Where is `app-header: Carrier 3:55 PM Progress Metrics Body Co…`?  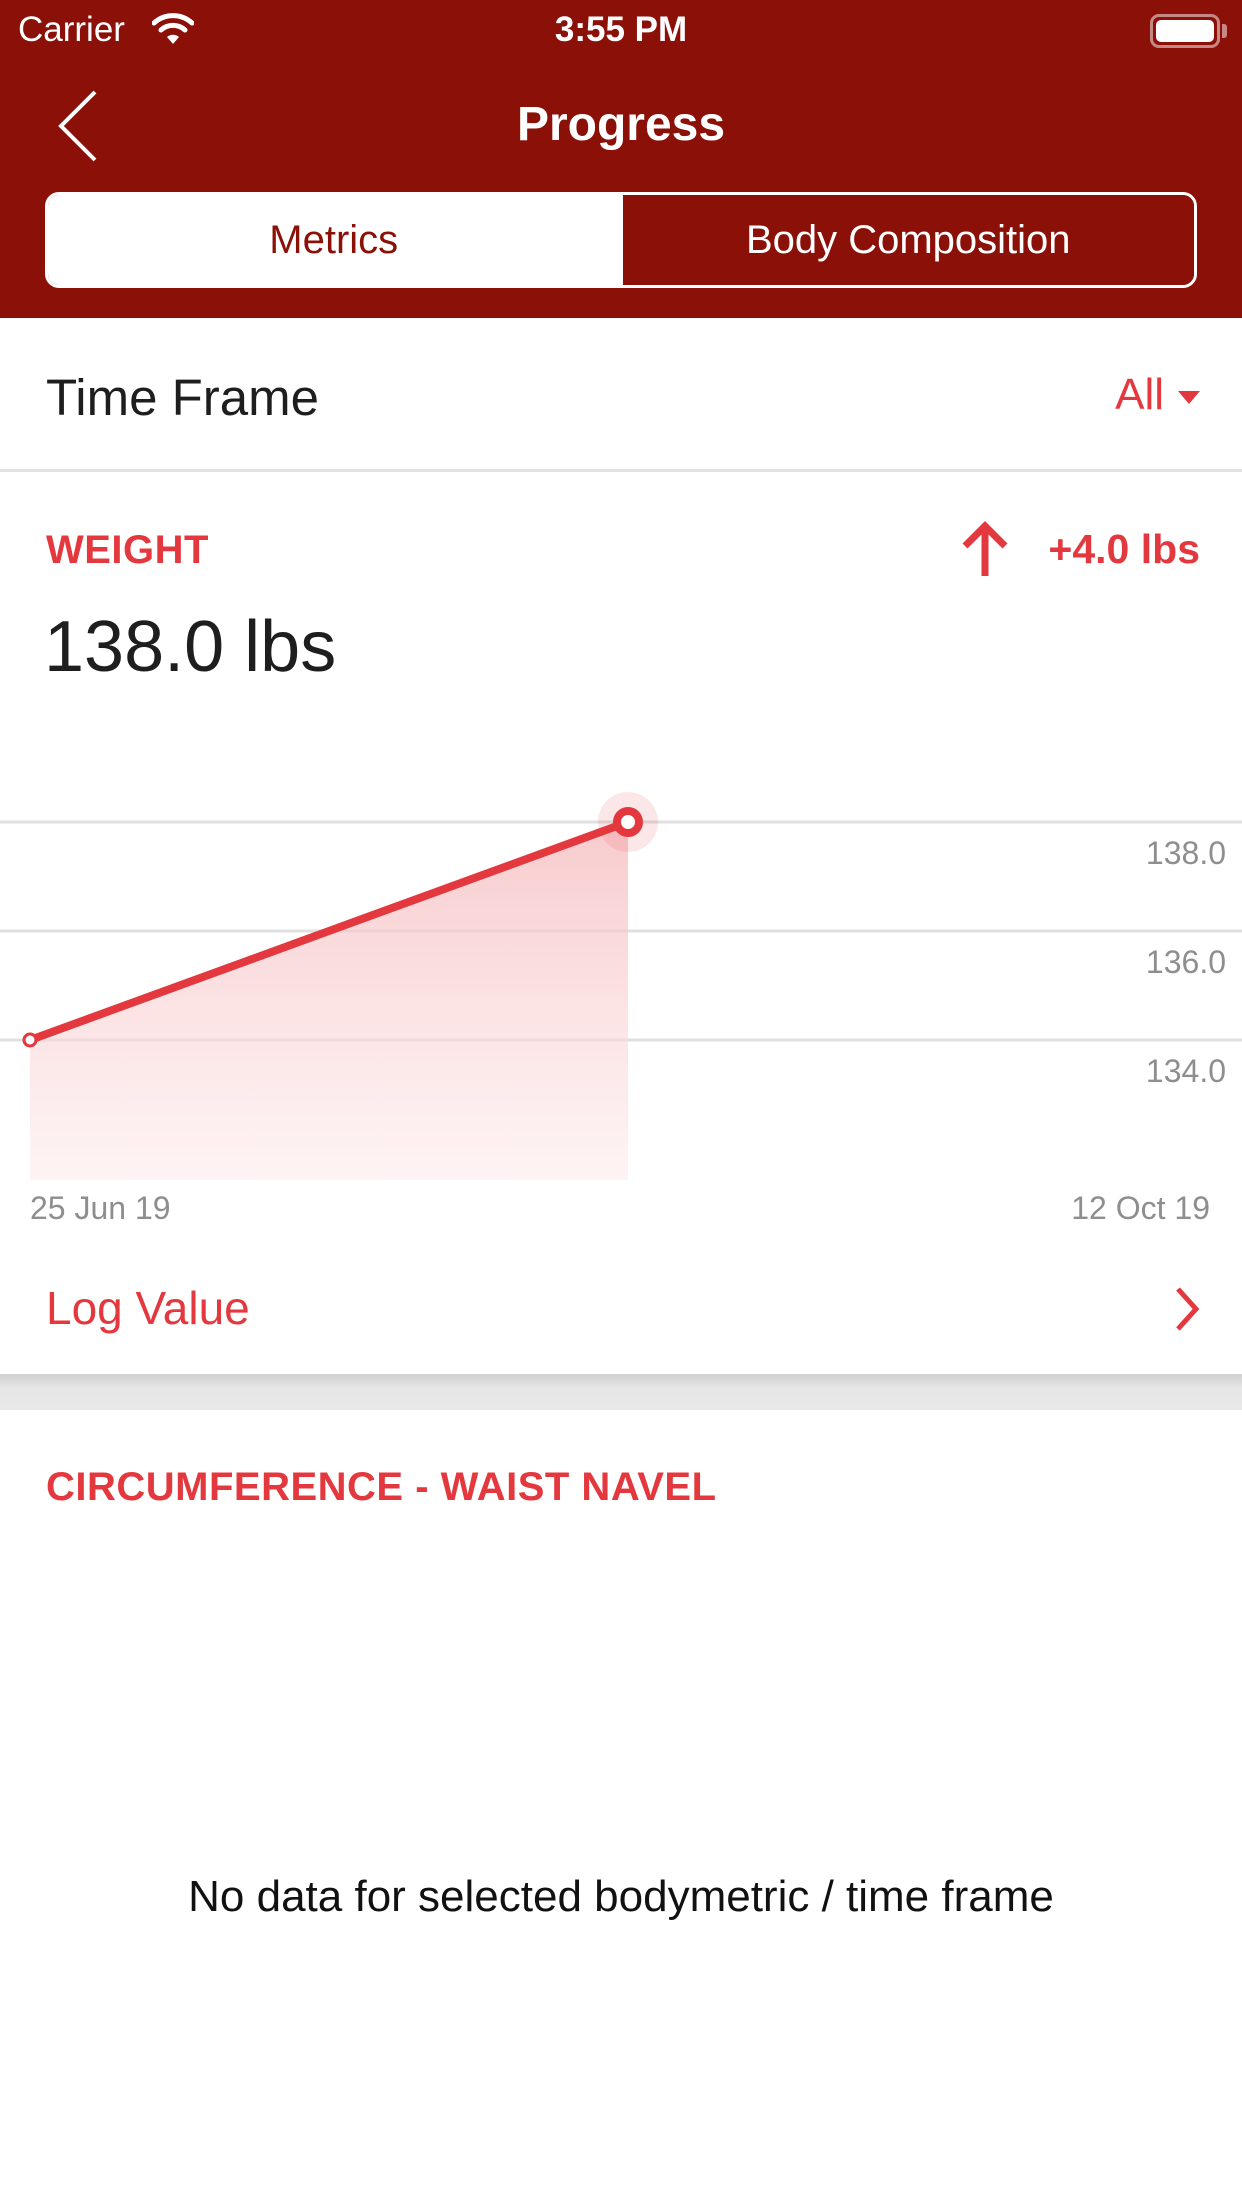
app-header: Carrier 3:55 PM Progress Metrics Body Co… is located at coordinates (621, 159).